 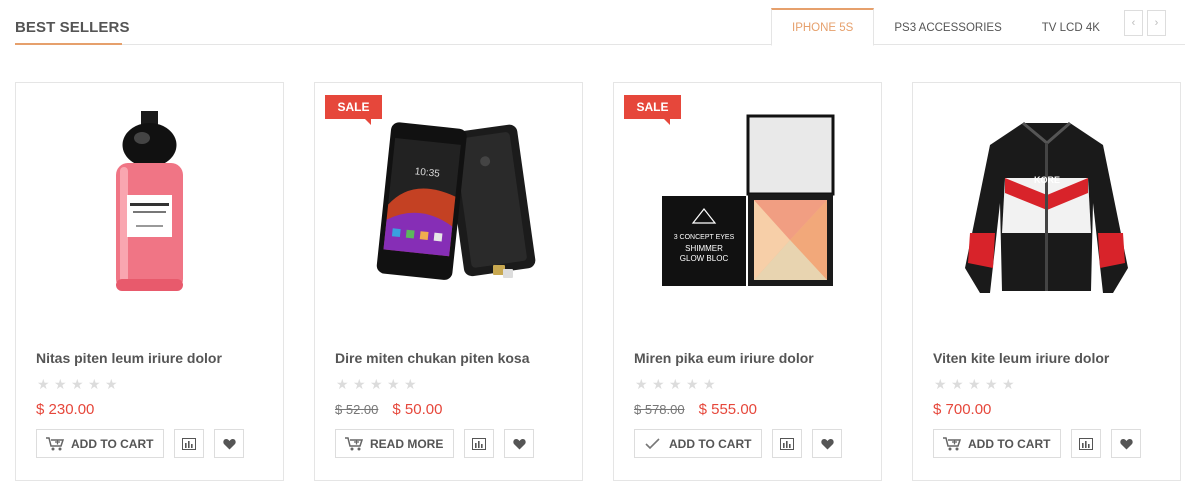 What do you see at coordinates (748, 200) in the screenshot?
I see `compact-image: 3 CONCEPT EYES SHIMMER GLOW BLOC` at bounding box center [748, 200].